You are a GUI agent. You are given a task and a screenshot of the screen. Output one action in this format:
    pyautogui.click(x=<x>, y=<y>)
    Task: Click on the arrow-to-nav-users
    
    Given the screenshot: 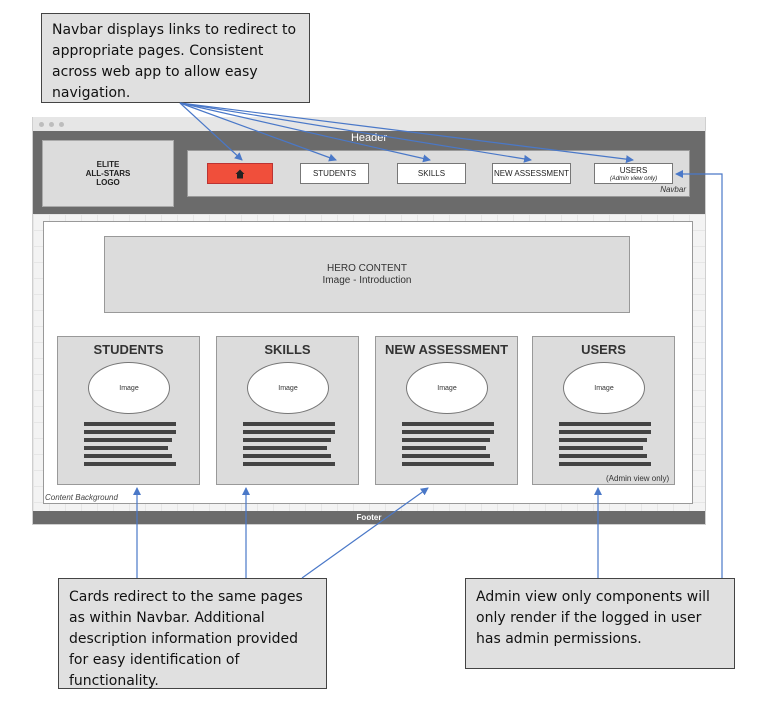 What is the action you would take?
    pyautogui.click(x=699, y=374)
    